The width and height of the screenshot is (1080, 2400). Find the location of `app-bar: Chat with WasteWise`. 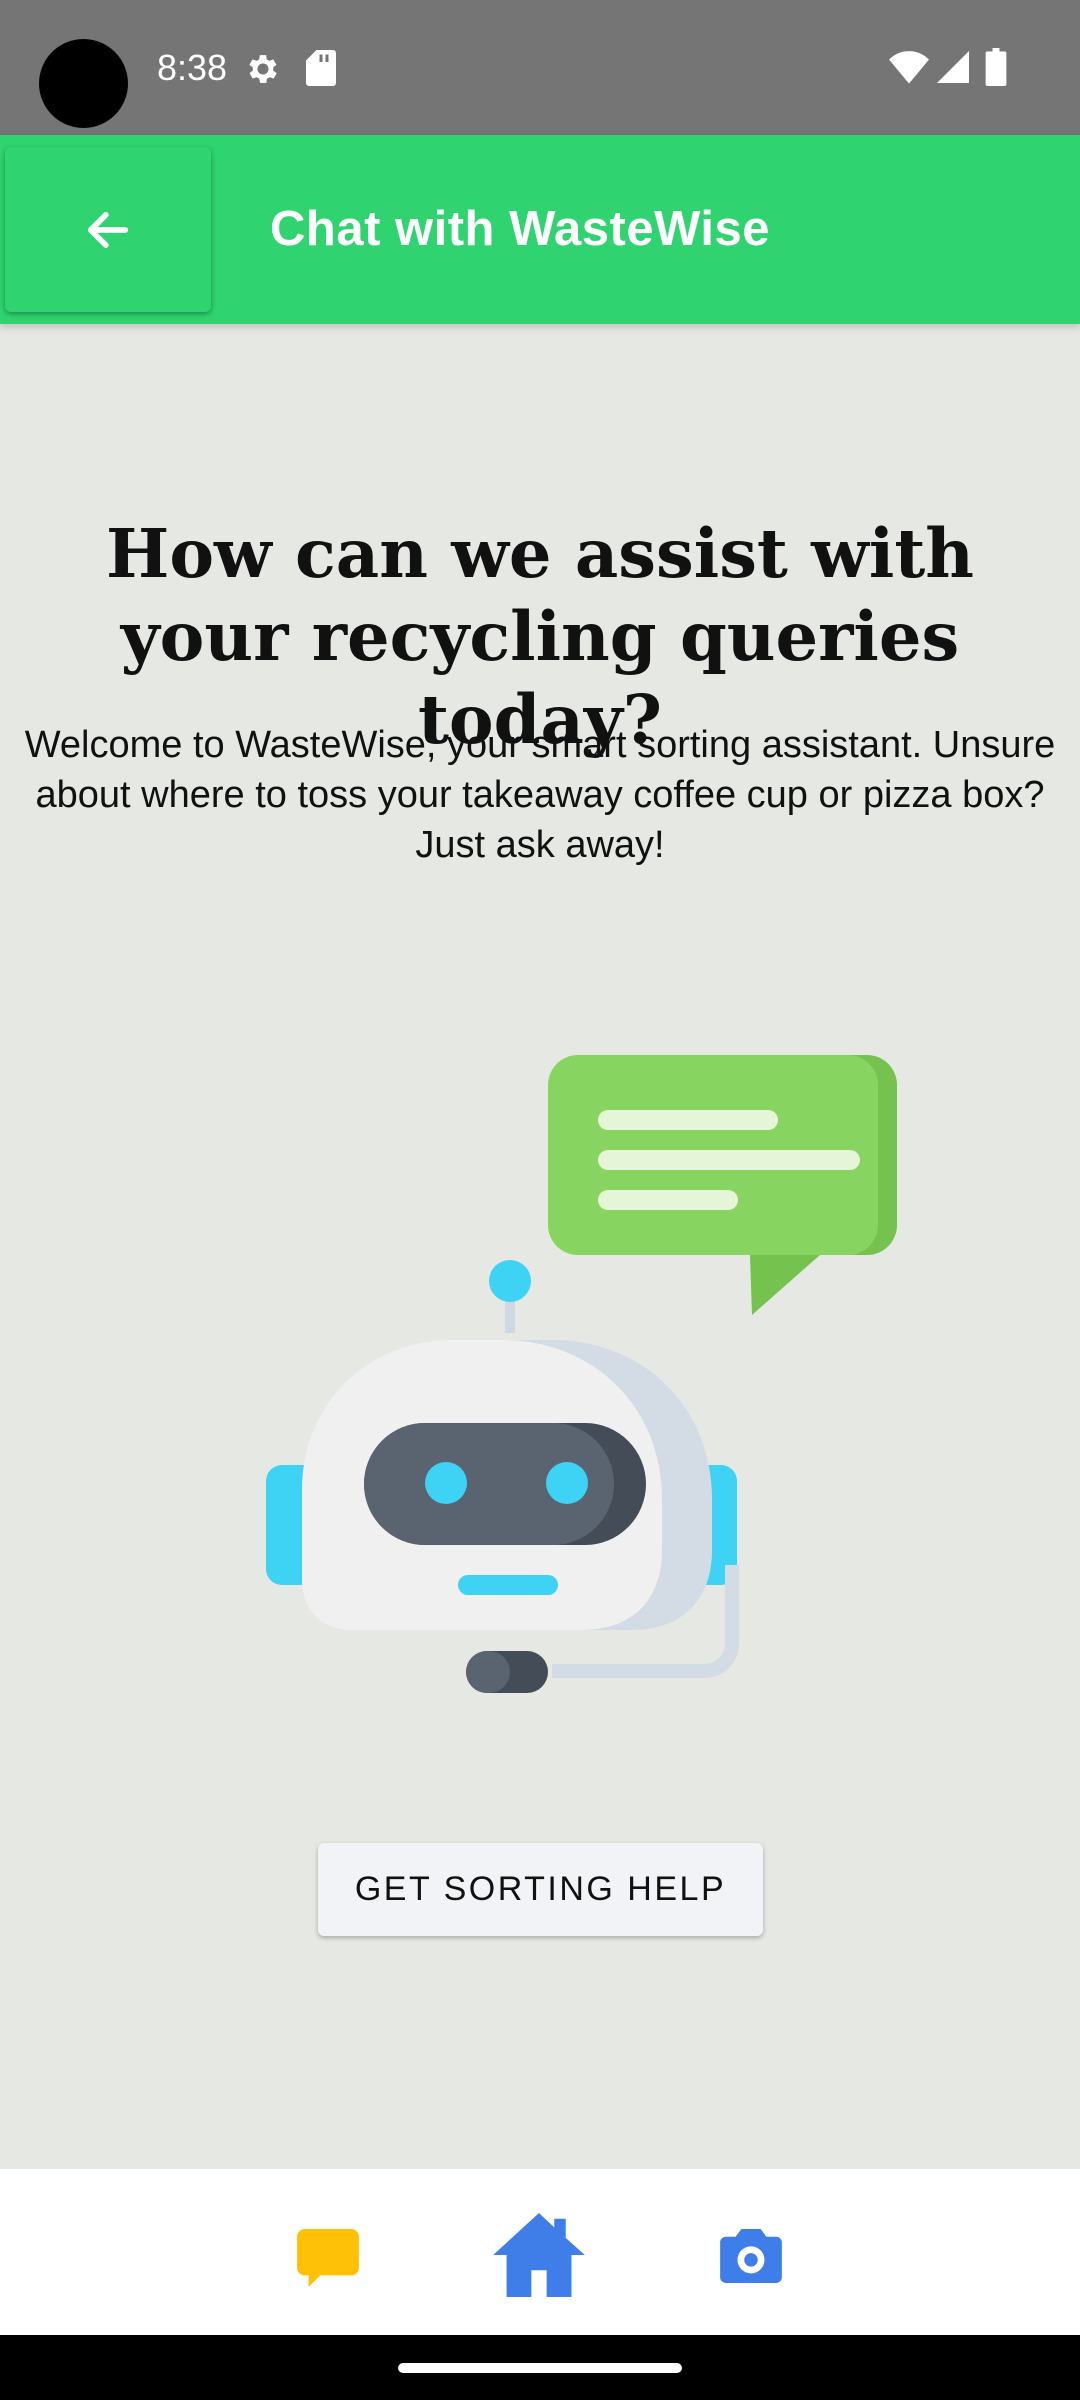

app-bar: Chat with WasteWise is located at coordinates (540, 229).